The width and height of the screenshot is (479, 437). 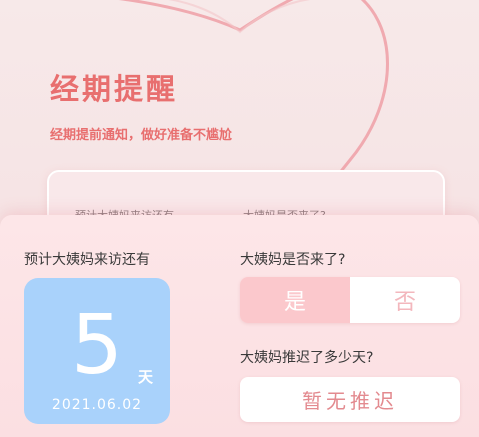 What do you see at coordinates (146, 377) in the screenshot?
I see `countdown-unit: 天` at bounding box center [146, 377].